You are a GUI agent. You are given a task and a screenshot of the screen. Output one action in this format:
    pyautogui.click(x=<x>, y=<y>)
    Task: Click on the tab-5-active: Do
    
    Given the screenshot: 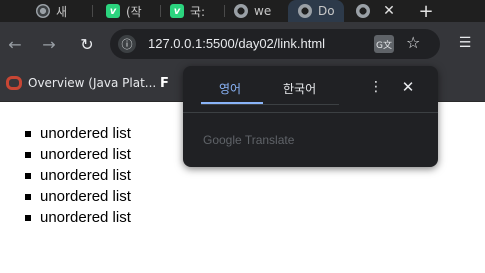 What is the action you would take?
    pyautogui.click(x=316, y=11)
    